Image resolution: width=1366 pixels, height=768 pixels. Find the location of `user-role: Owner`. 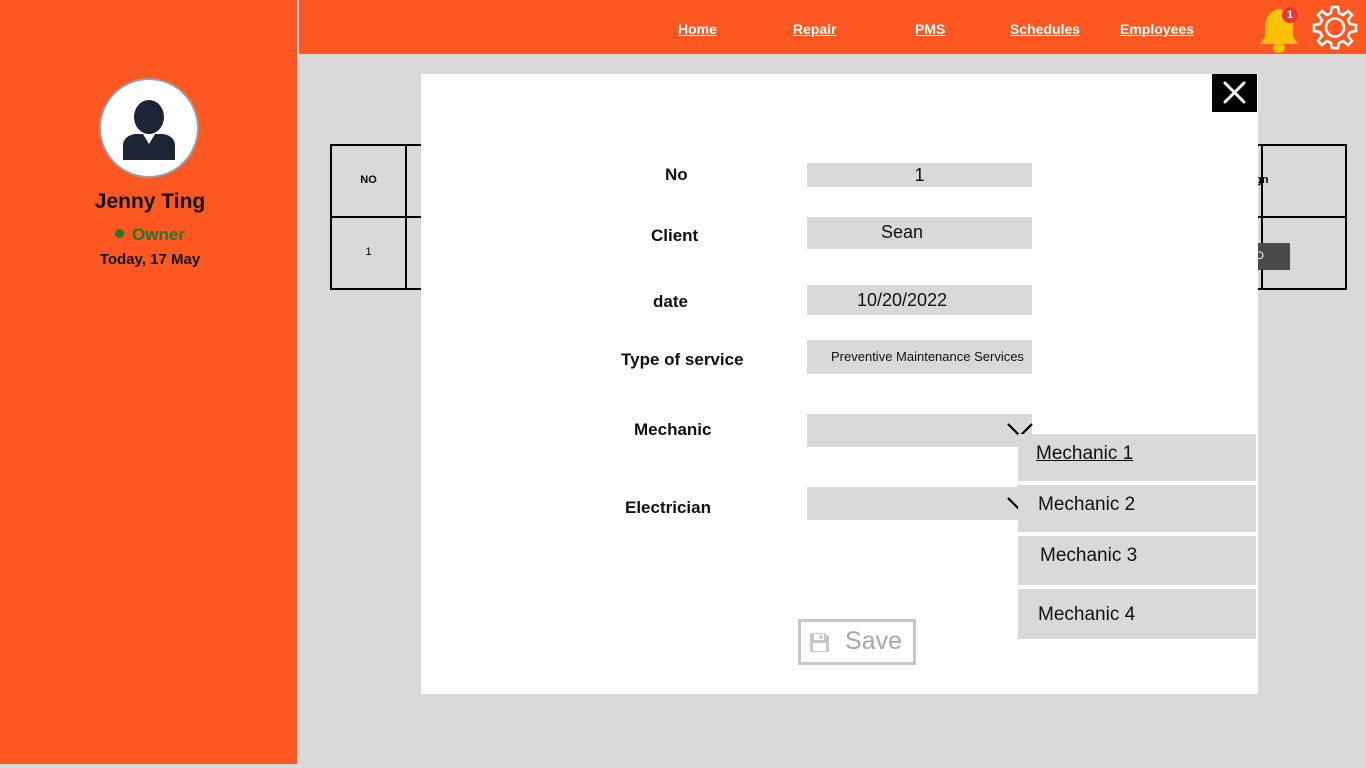

user-role: Owner is located at coordinates (150, 235).